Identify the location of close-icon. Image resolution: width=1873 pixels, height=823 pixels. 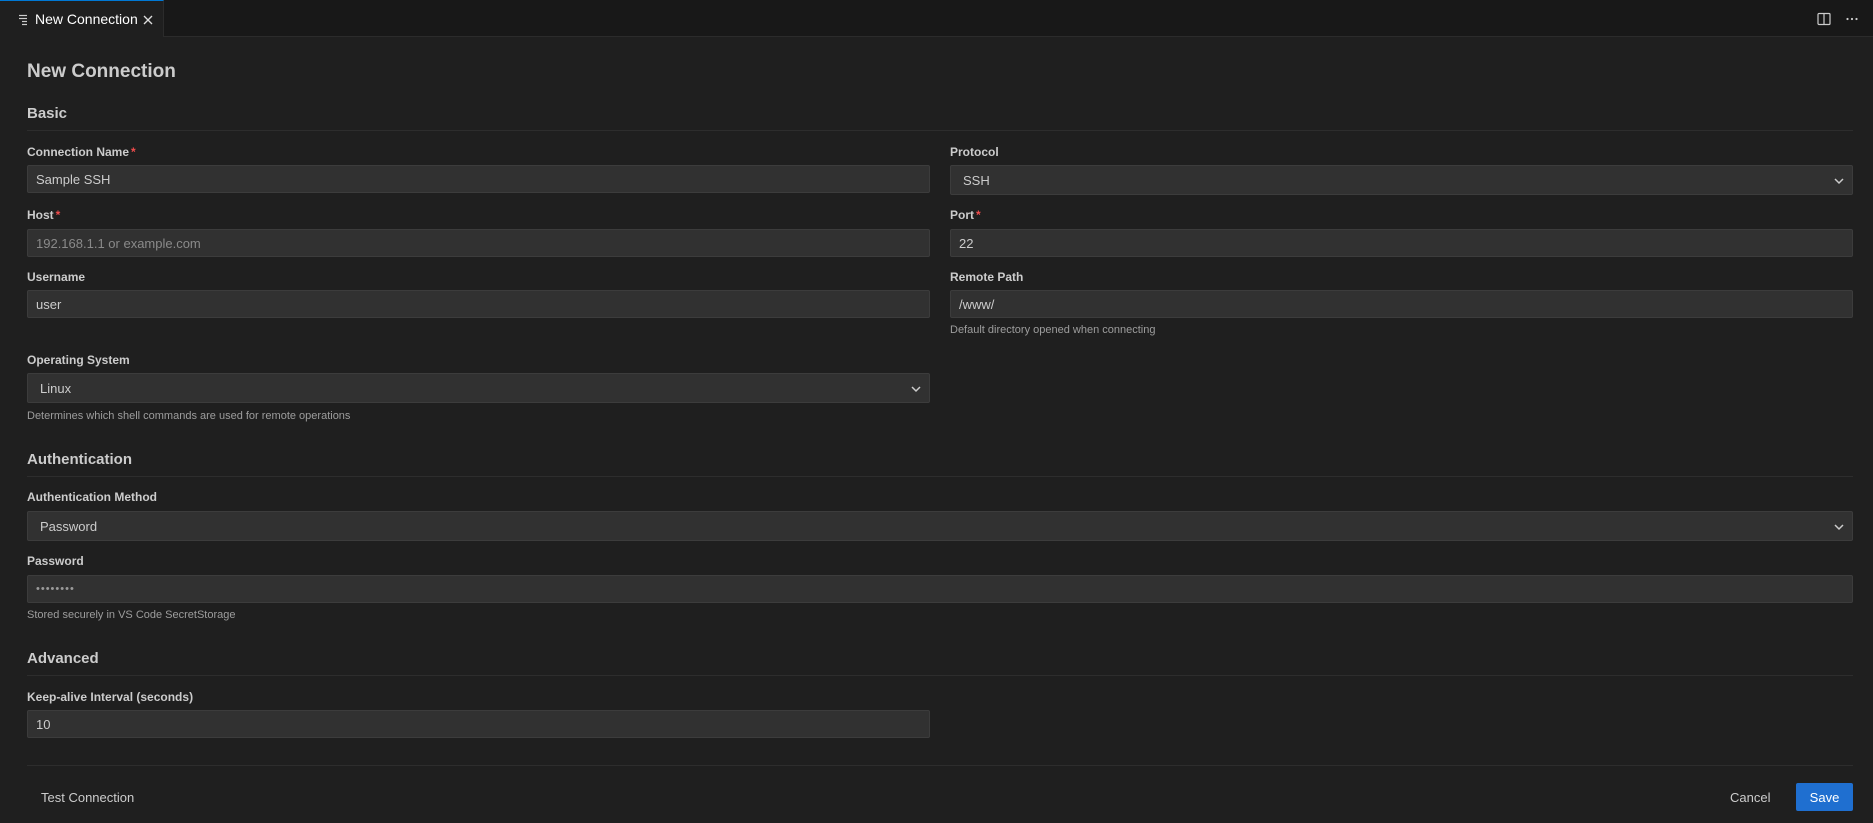
(148, 20).